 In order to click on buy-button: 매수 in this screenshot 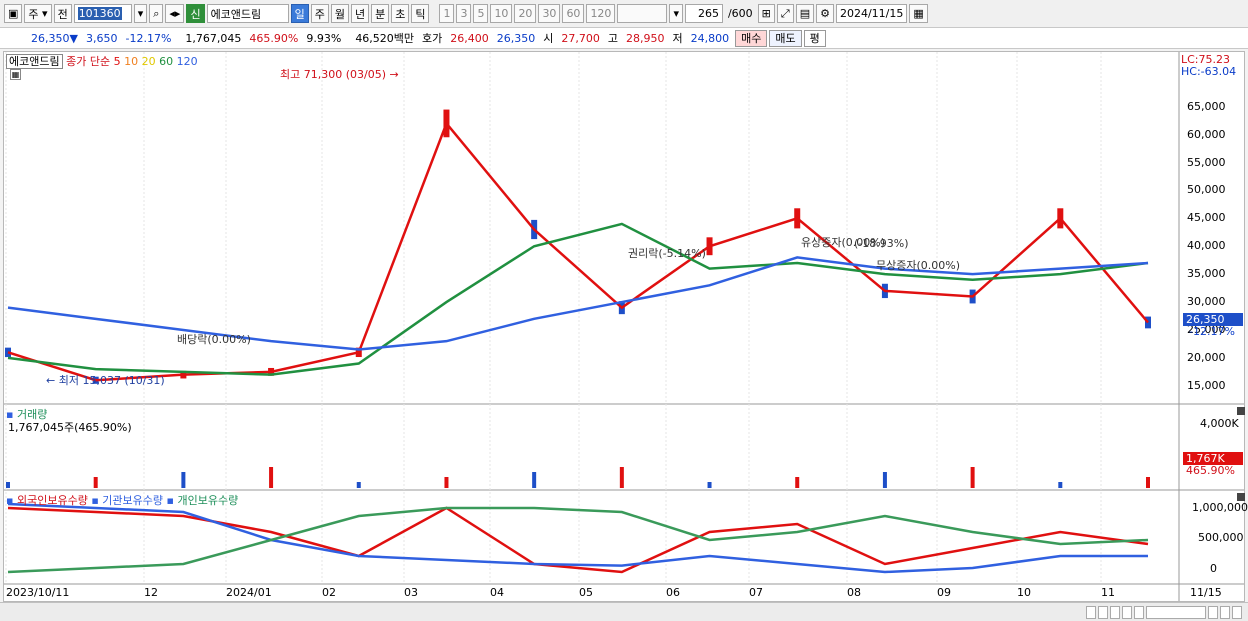, I will do `click(751, 38)`.